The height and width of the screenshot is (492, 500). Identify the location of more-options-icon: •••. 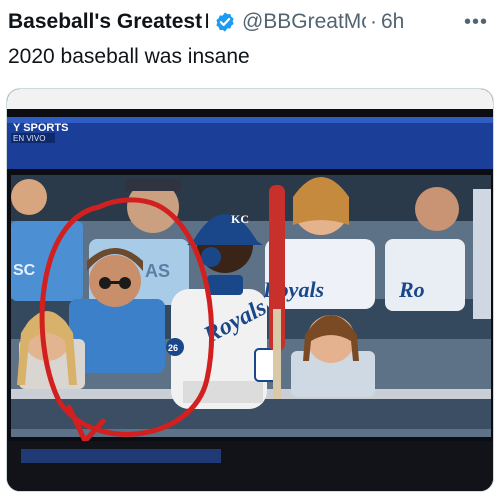
(478, 22).